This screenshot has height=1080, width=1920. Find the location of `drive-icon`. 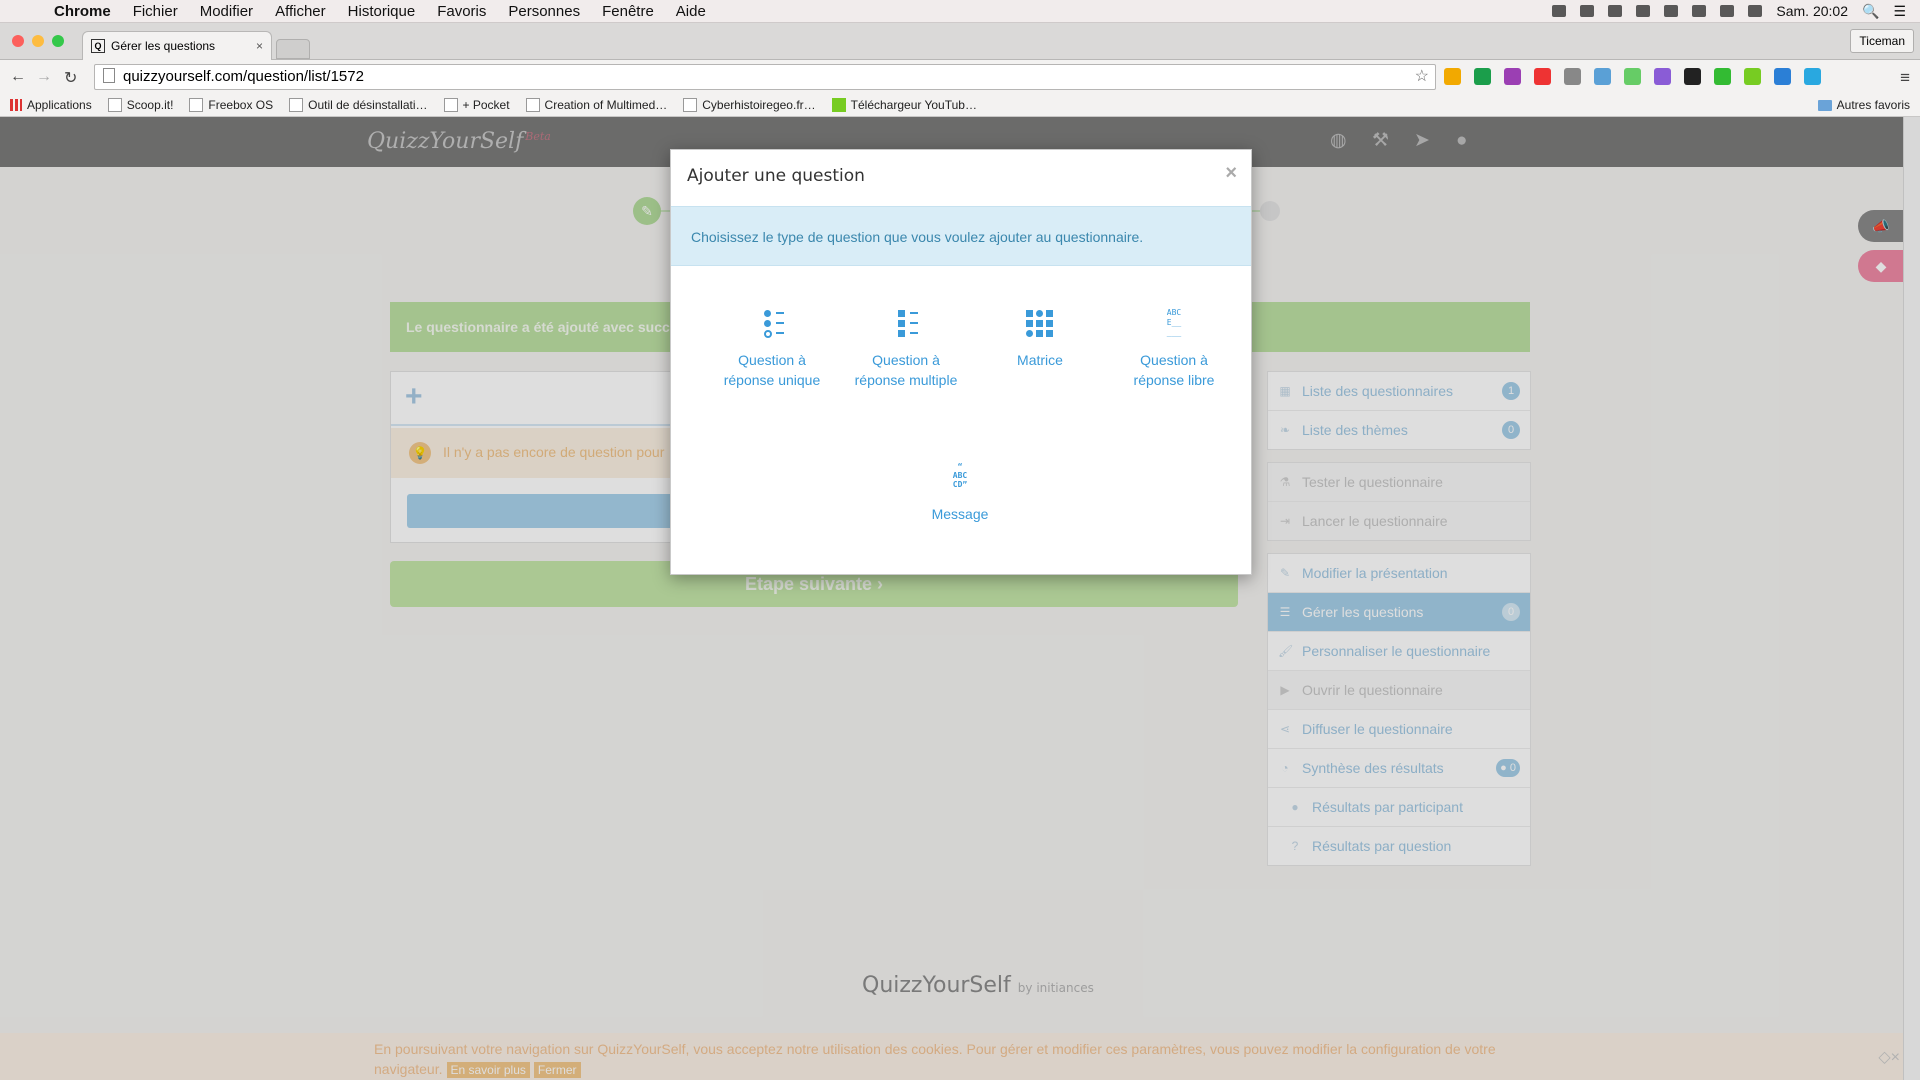

drive-icon is located at coordinates (1615, 11).